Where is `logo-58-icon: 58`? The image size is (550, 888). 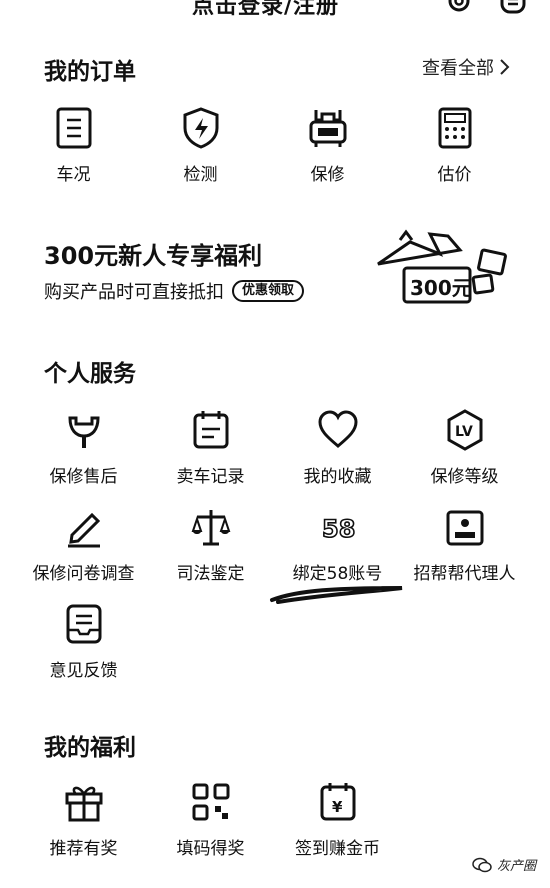
logo-58-icon: 58 is located at coordinates (338, 529).